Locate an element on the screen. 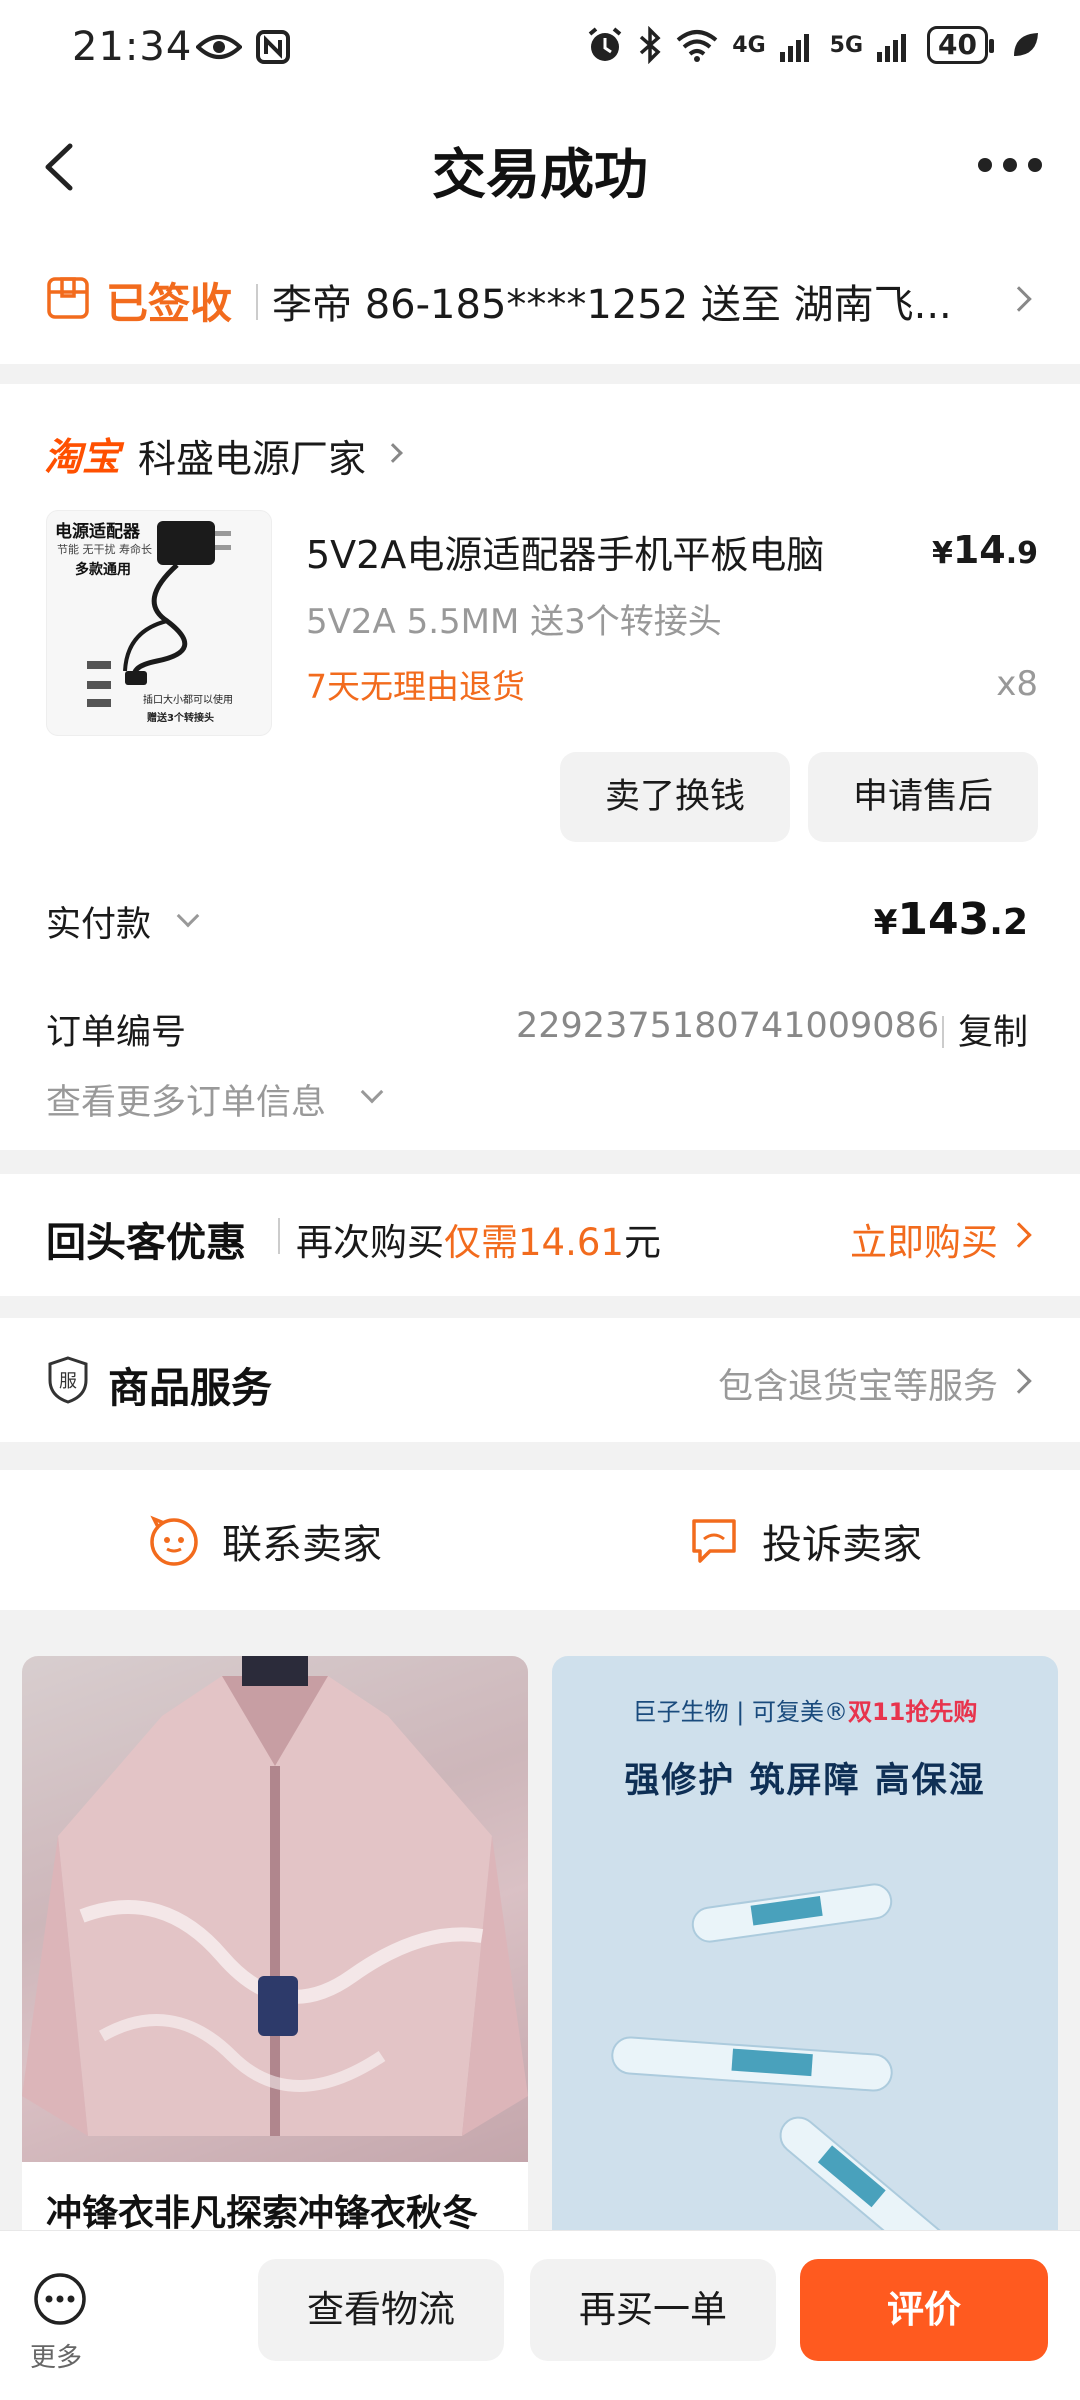  ad-brand: 巨子生物 | 可复美®双11抢先购 is located at coordinates (805, 1709).